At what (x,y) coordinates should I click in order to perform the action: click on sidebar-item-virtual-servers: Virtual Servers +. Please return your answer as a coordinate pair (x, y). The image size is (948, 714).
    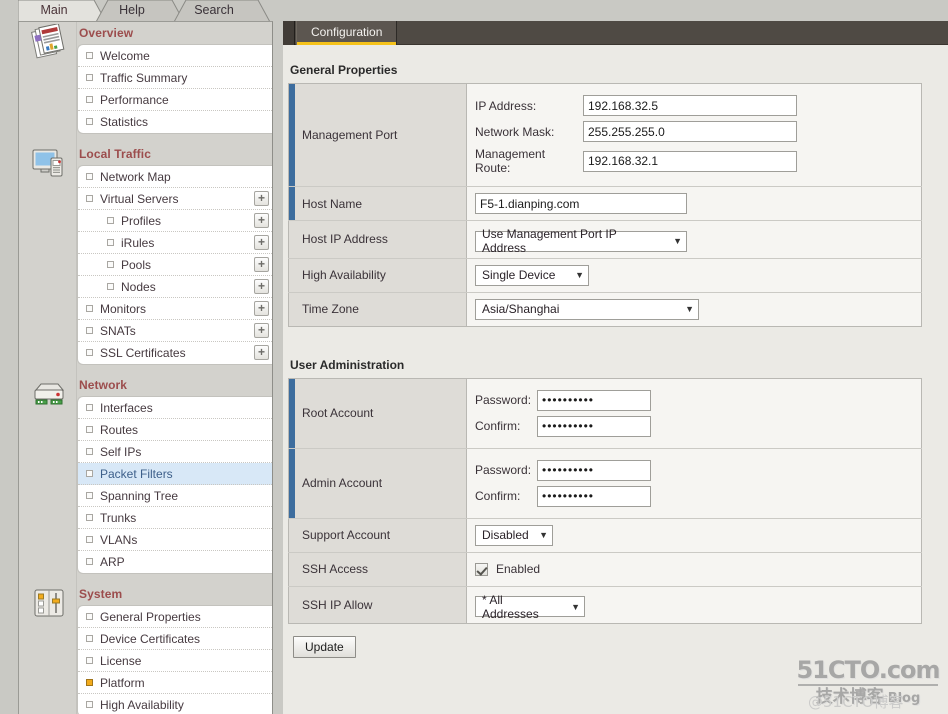
    Looking at the image, I should click on (175, 199).